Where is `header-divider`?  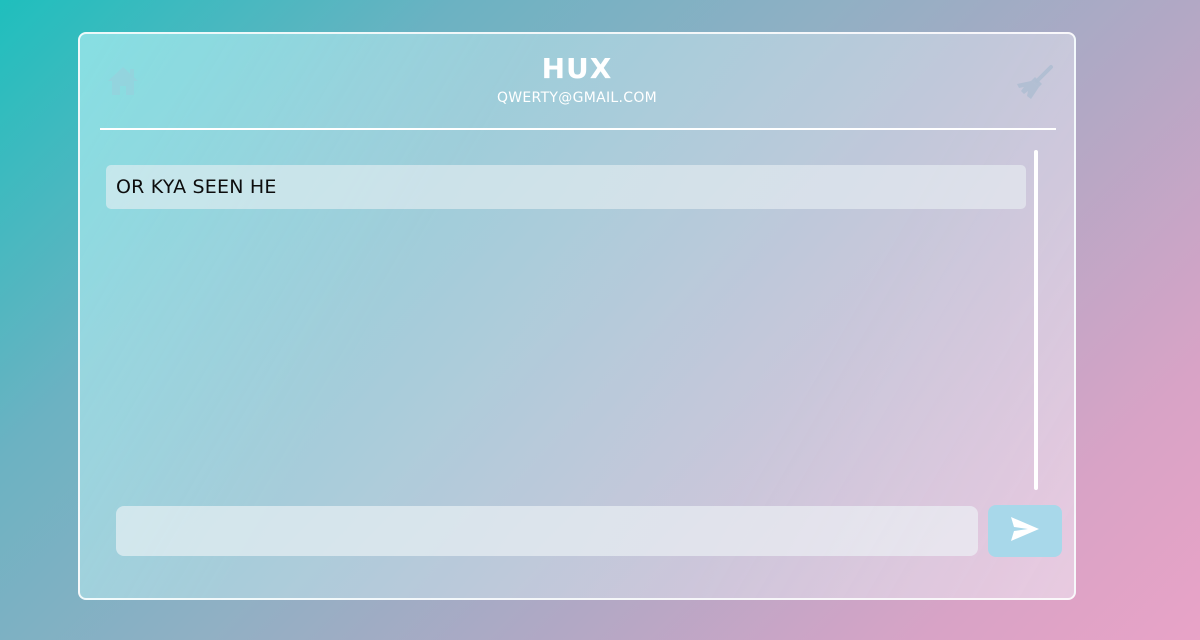
header-divider is located at coordinates (578, 129).